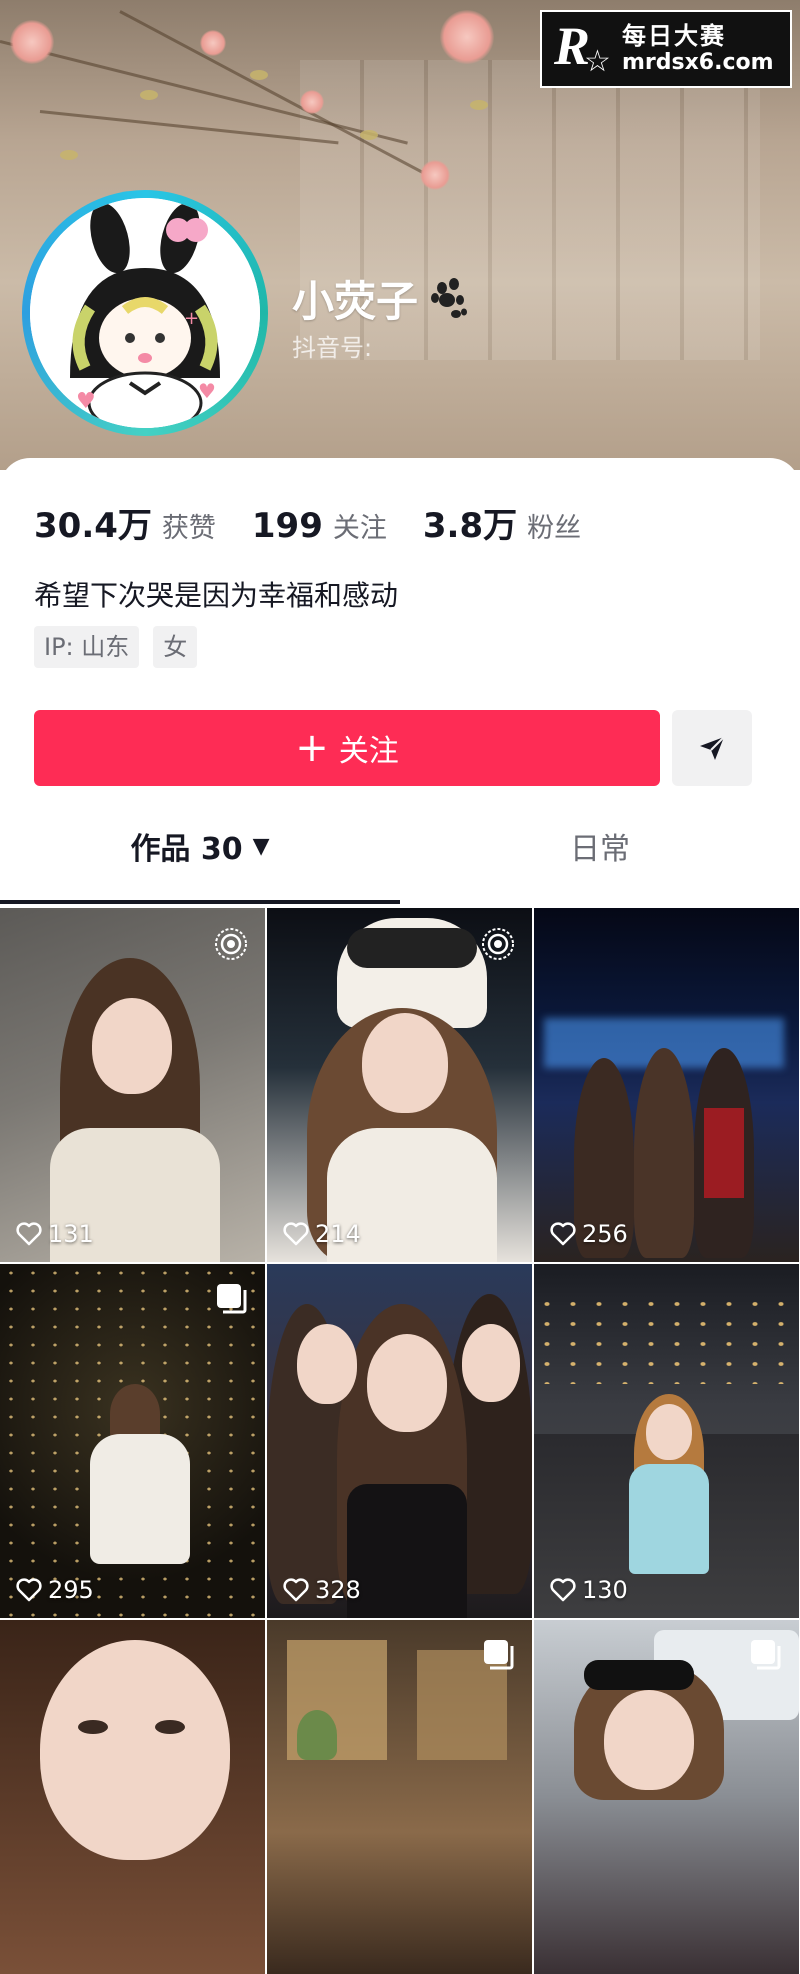  Describe the element at coordinates (322, 1590) in the screenshot. I see `like-count: 328` at that location.